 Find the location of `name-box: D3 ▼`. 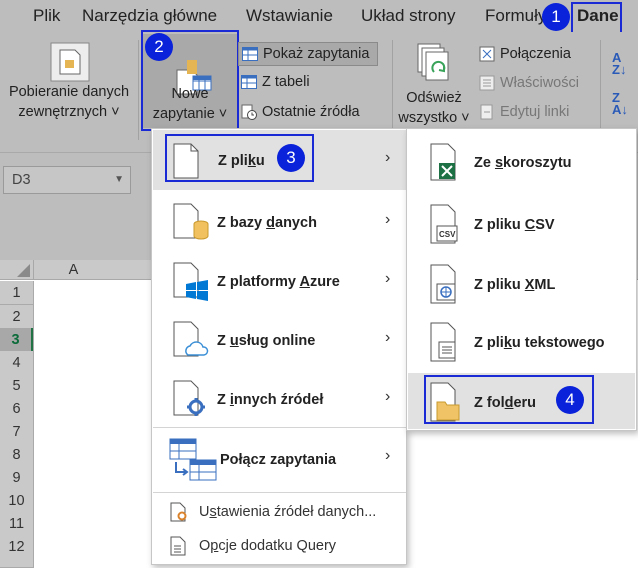

name-box: D3 ▼ is located at coordinates (67, 180).